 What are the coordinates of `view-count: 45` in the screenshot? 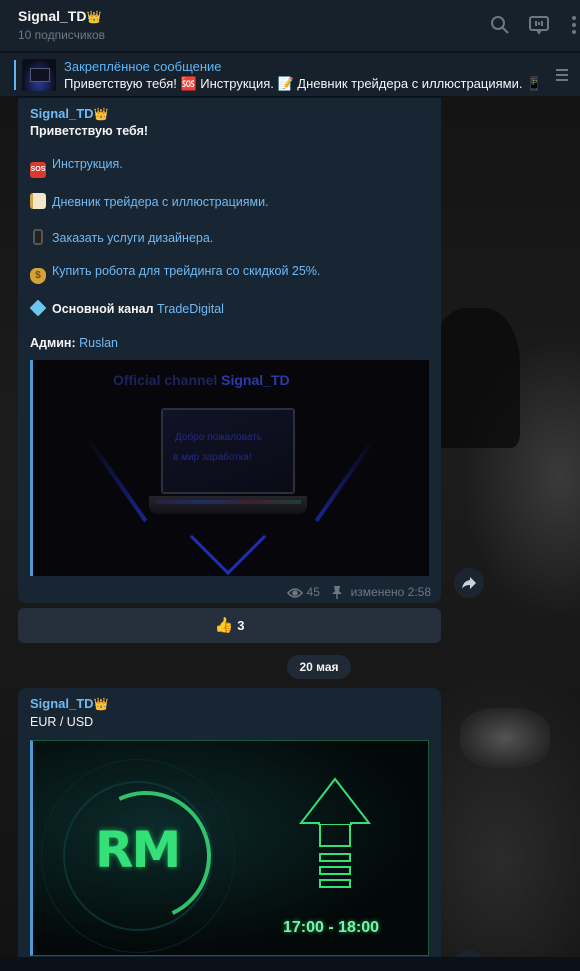 It's located at (313, 591).